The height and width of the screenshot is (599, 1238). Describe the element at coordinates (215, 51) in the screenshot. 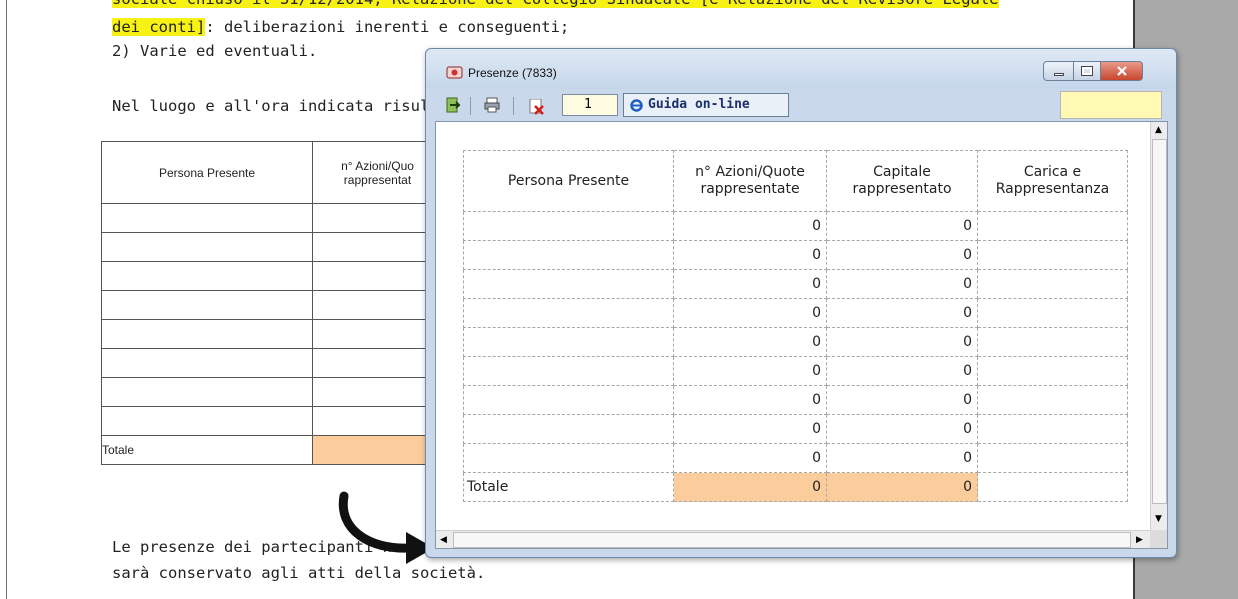

I see `doc-line-2: 2) Varie ed eventuali.` at that location.